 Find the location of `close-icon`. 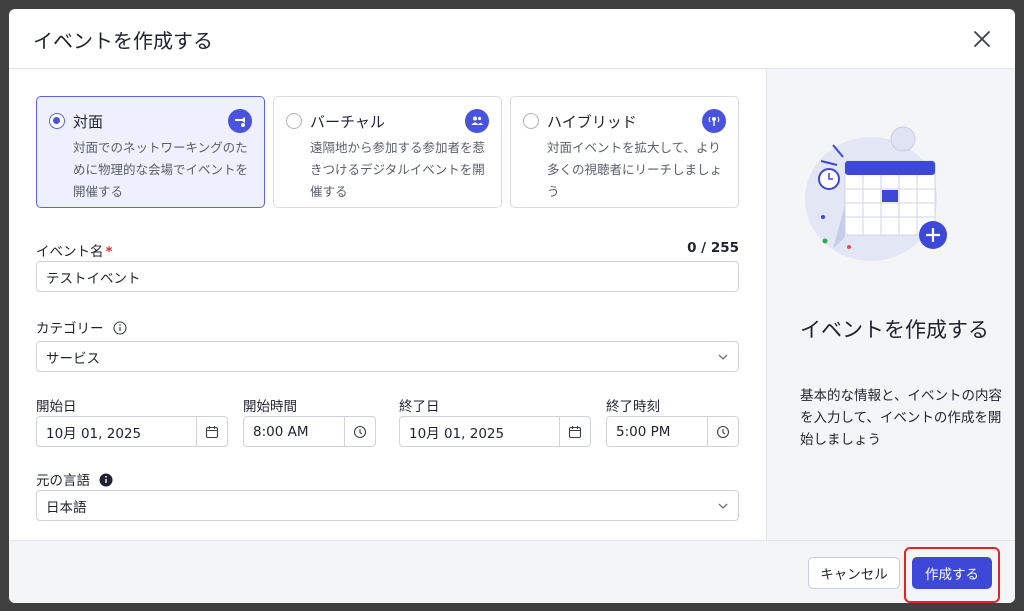

close-icon is located at coordinates (982, 39).